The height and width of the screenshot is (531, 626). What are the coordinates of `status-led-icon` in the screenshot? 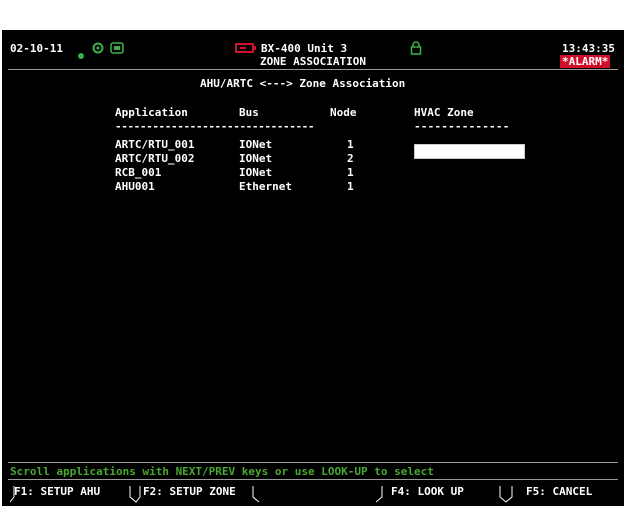 It's located at (81, 54).